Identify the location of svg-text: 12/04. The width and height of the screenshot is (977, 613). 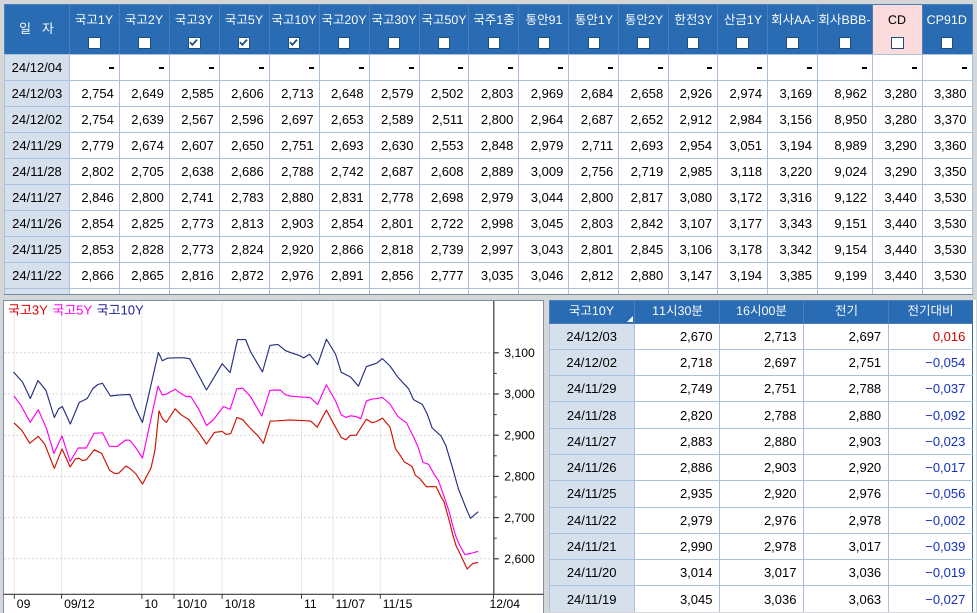
(505, 604).